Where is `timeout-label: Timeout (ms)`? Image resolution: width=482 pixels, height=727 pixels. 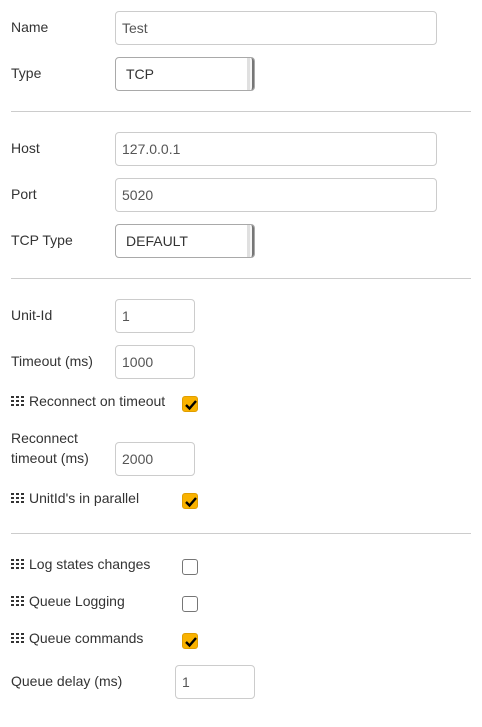
timeout-label: Timeout (ms) is located at coordinates (52, 361).